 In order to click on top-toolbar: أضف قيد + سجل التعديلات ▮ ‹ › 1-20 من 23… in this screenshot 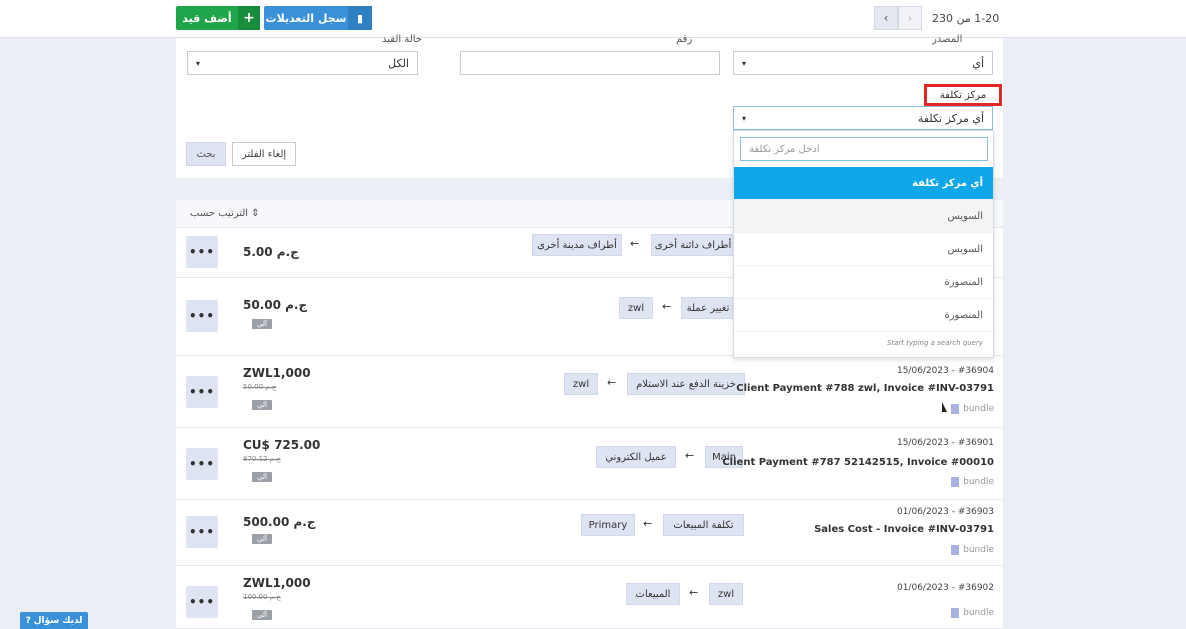, I will do `click(593, 19)`.